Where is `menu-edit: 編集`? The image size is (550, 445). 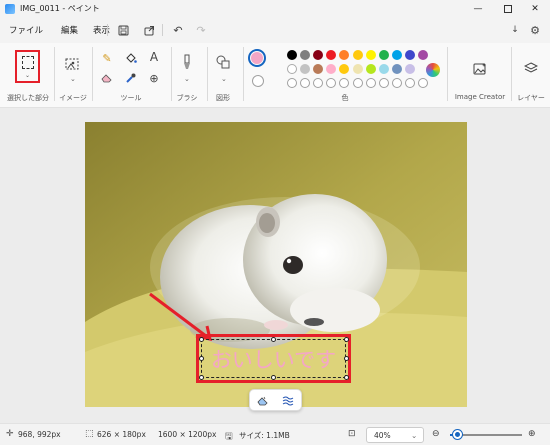 menu-edit: 編集 is located at coordinates (69, 30).